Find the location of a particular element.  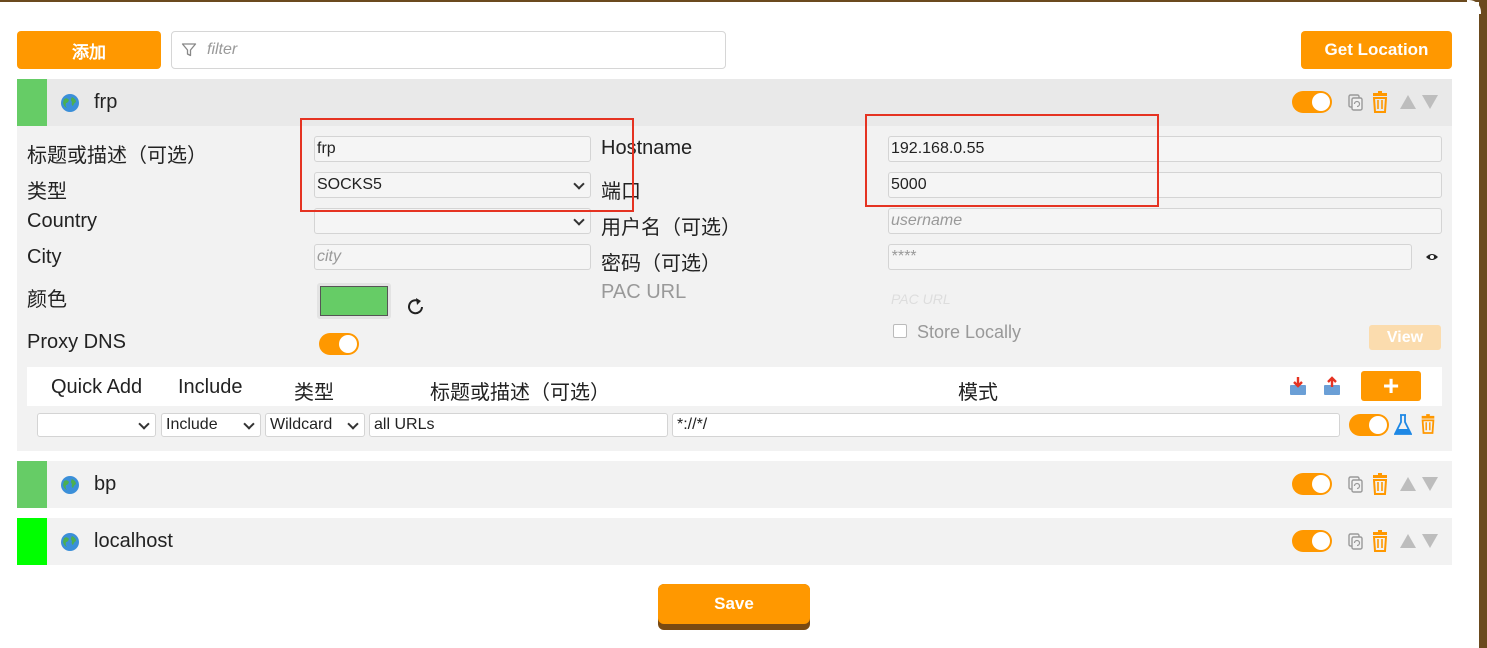

proxy-header: frp is located at coordinates (734, 102).